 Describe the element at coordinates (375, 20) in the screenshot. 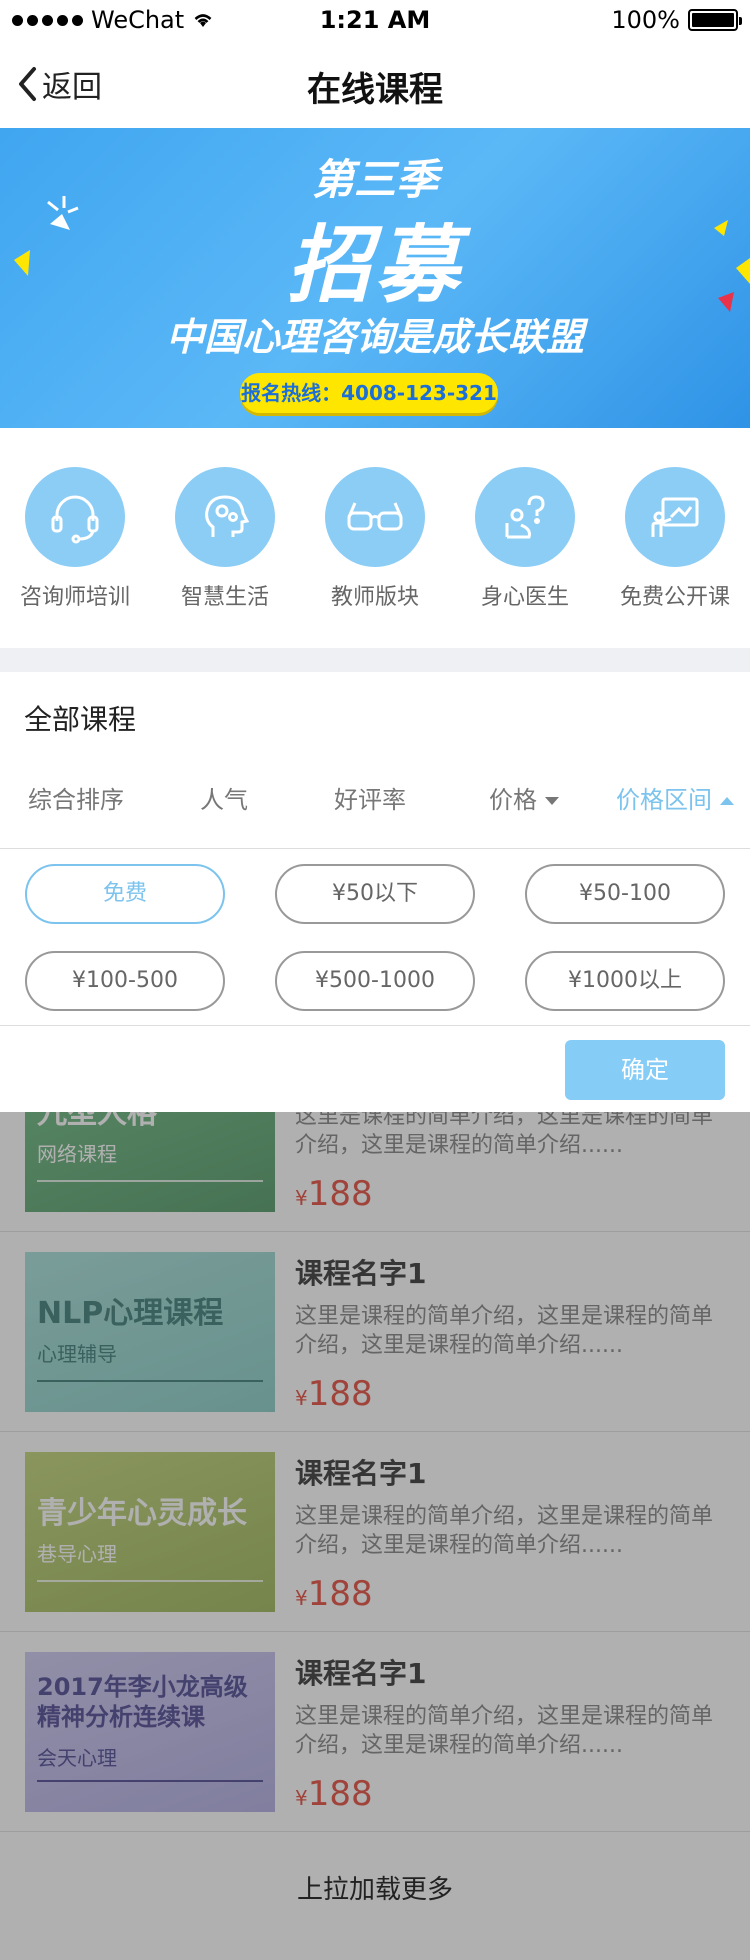

I see `status-bar: WeChat 1:21 AM 100%` at that location.